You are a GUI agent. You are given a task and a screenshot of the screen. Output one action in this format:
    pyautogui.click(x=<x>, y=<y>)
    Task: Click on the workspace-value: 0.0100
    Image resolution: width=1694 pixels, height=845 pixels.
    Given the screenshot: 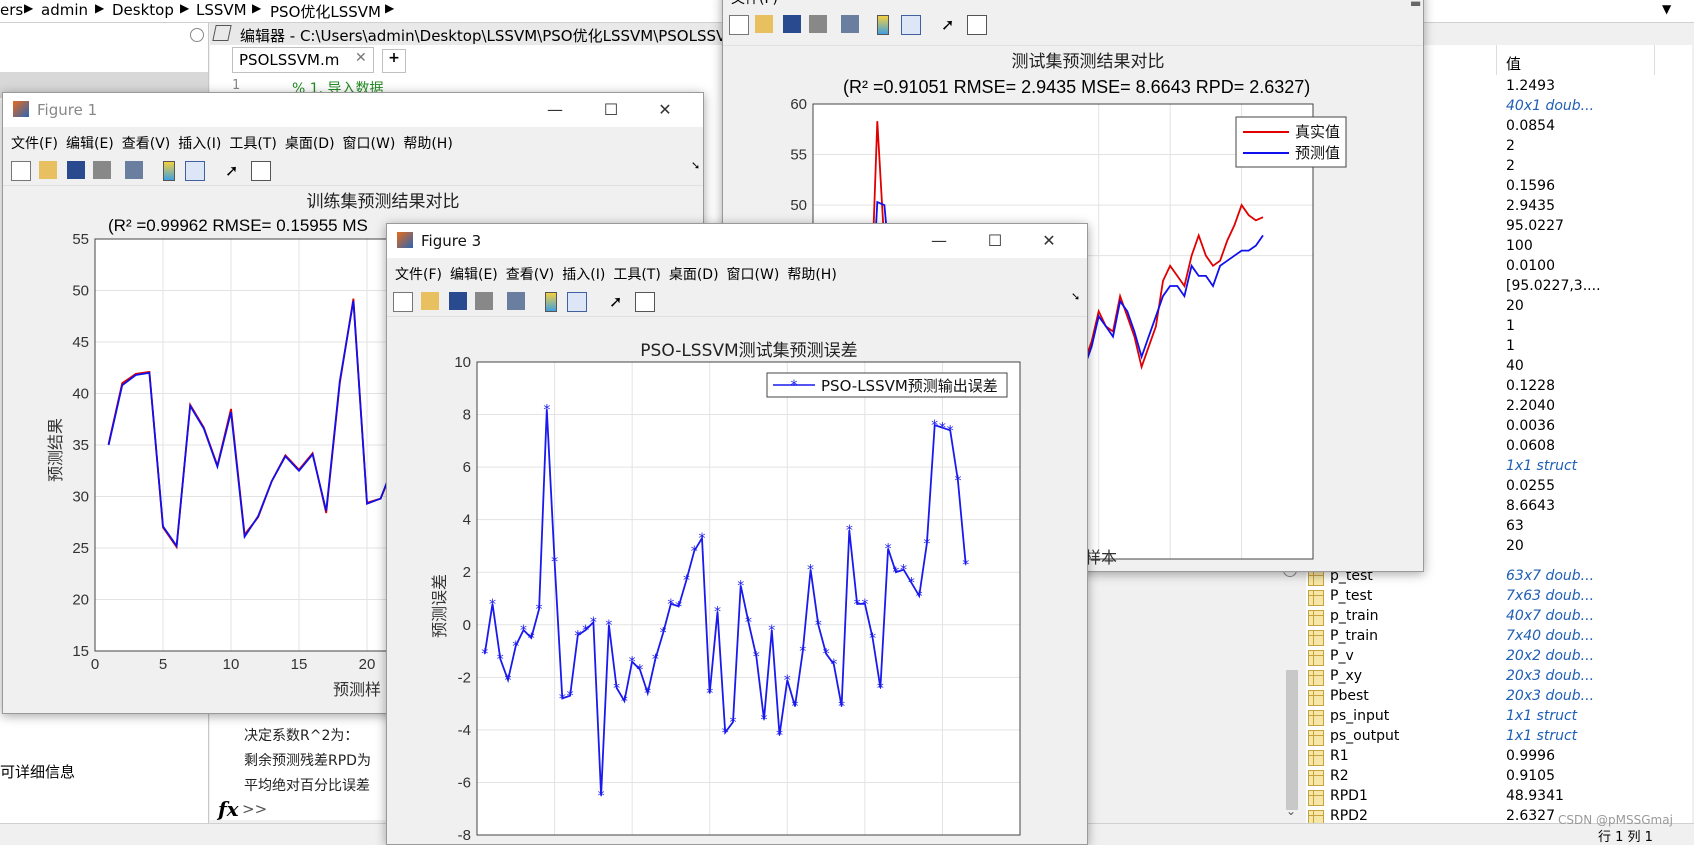 What is the action you would take?
    pyautogui.click(x=1530, y=266)
    